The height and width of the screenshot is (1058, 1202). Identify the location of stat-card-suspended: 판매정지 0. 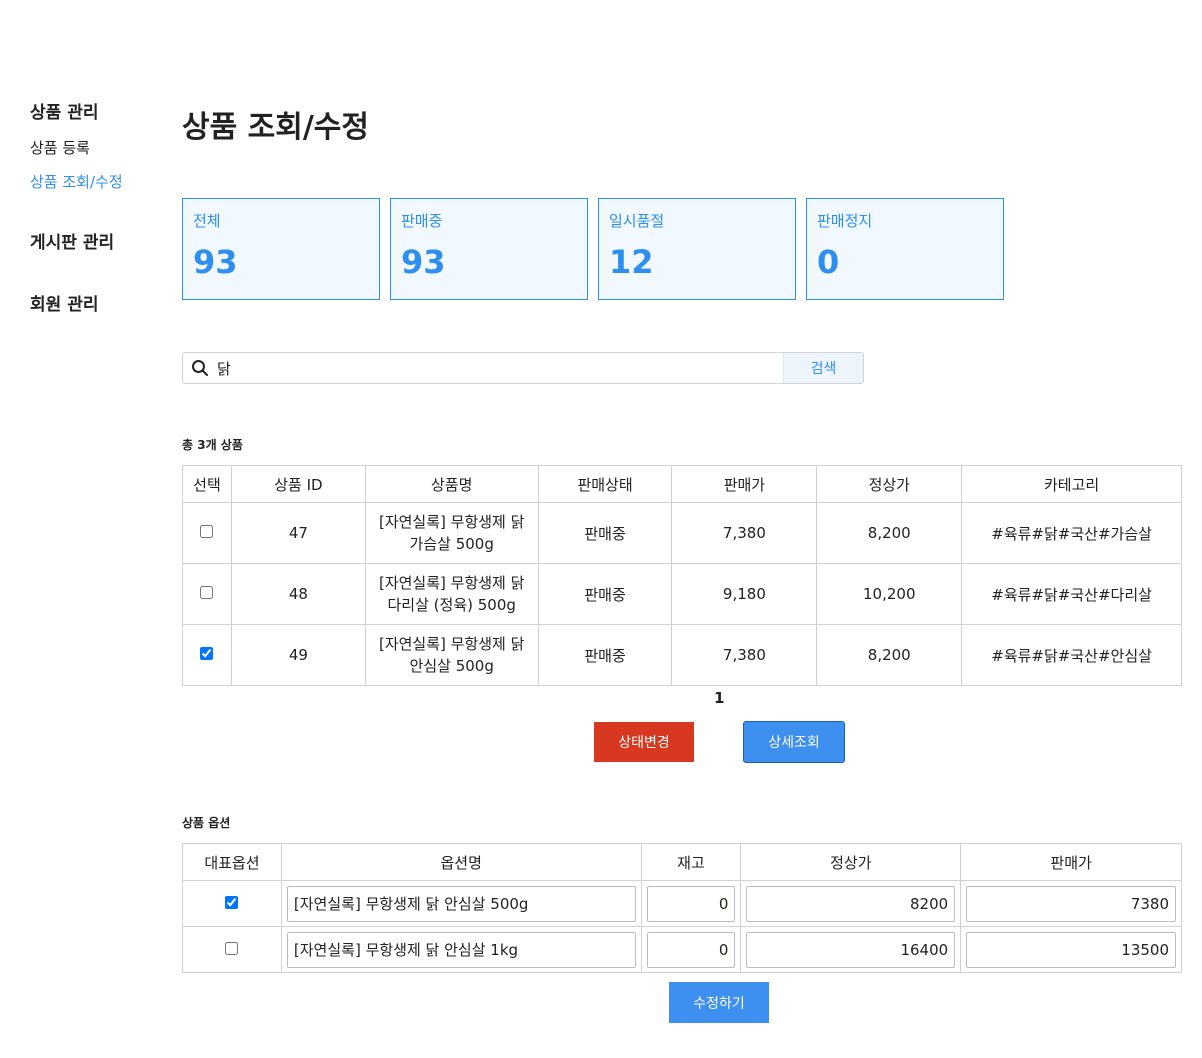
(905, 249).